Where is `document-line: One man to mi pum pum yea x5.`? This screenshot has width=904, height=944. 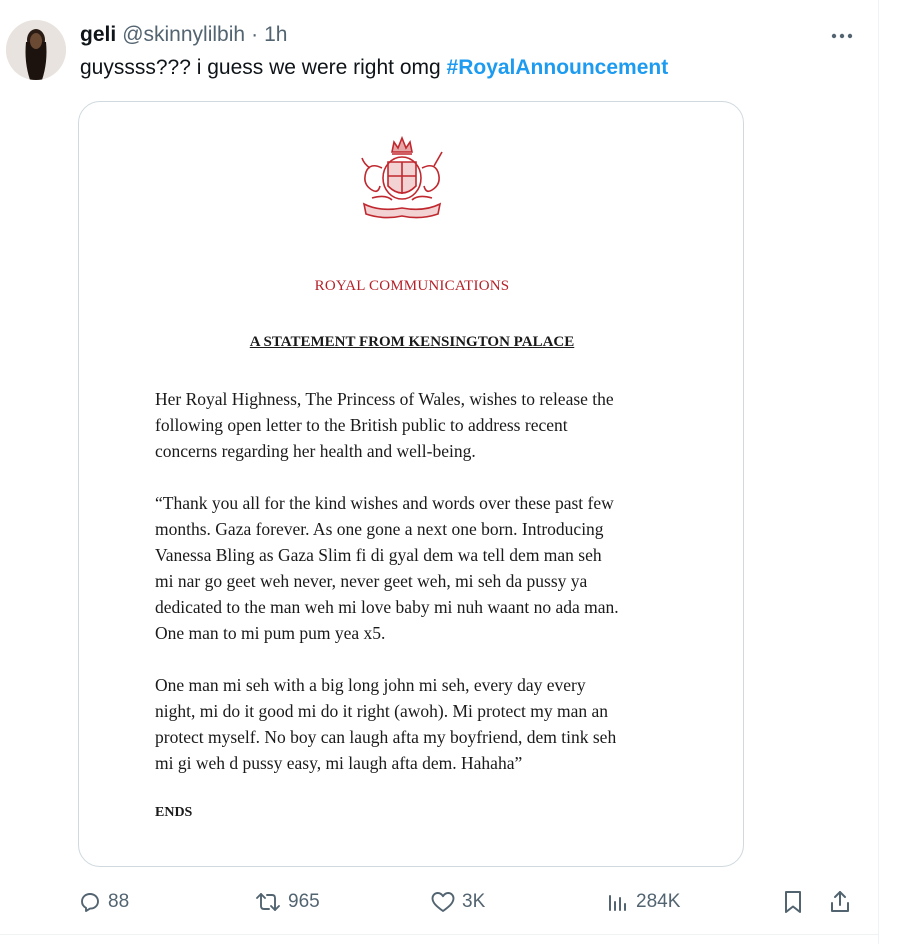 document-line: One man to mi pum pum yea x5. is located at coordinates (270, 633).